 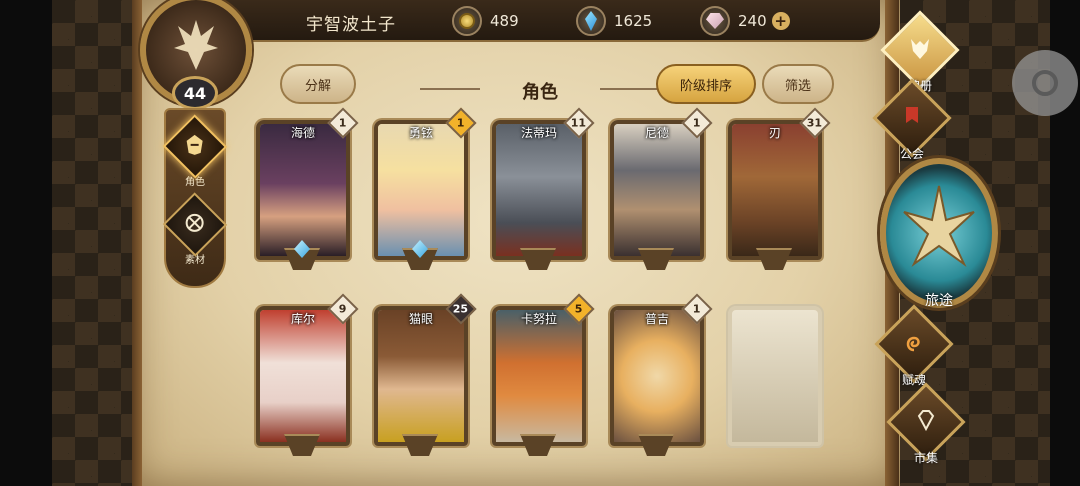 What do you see at coordinates (926, 424) in the screenshot?
I see `market-button: 市集` at bounding box center [926, 424].